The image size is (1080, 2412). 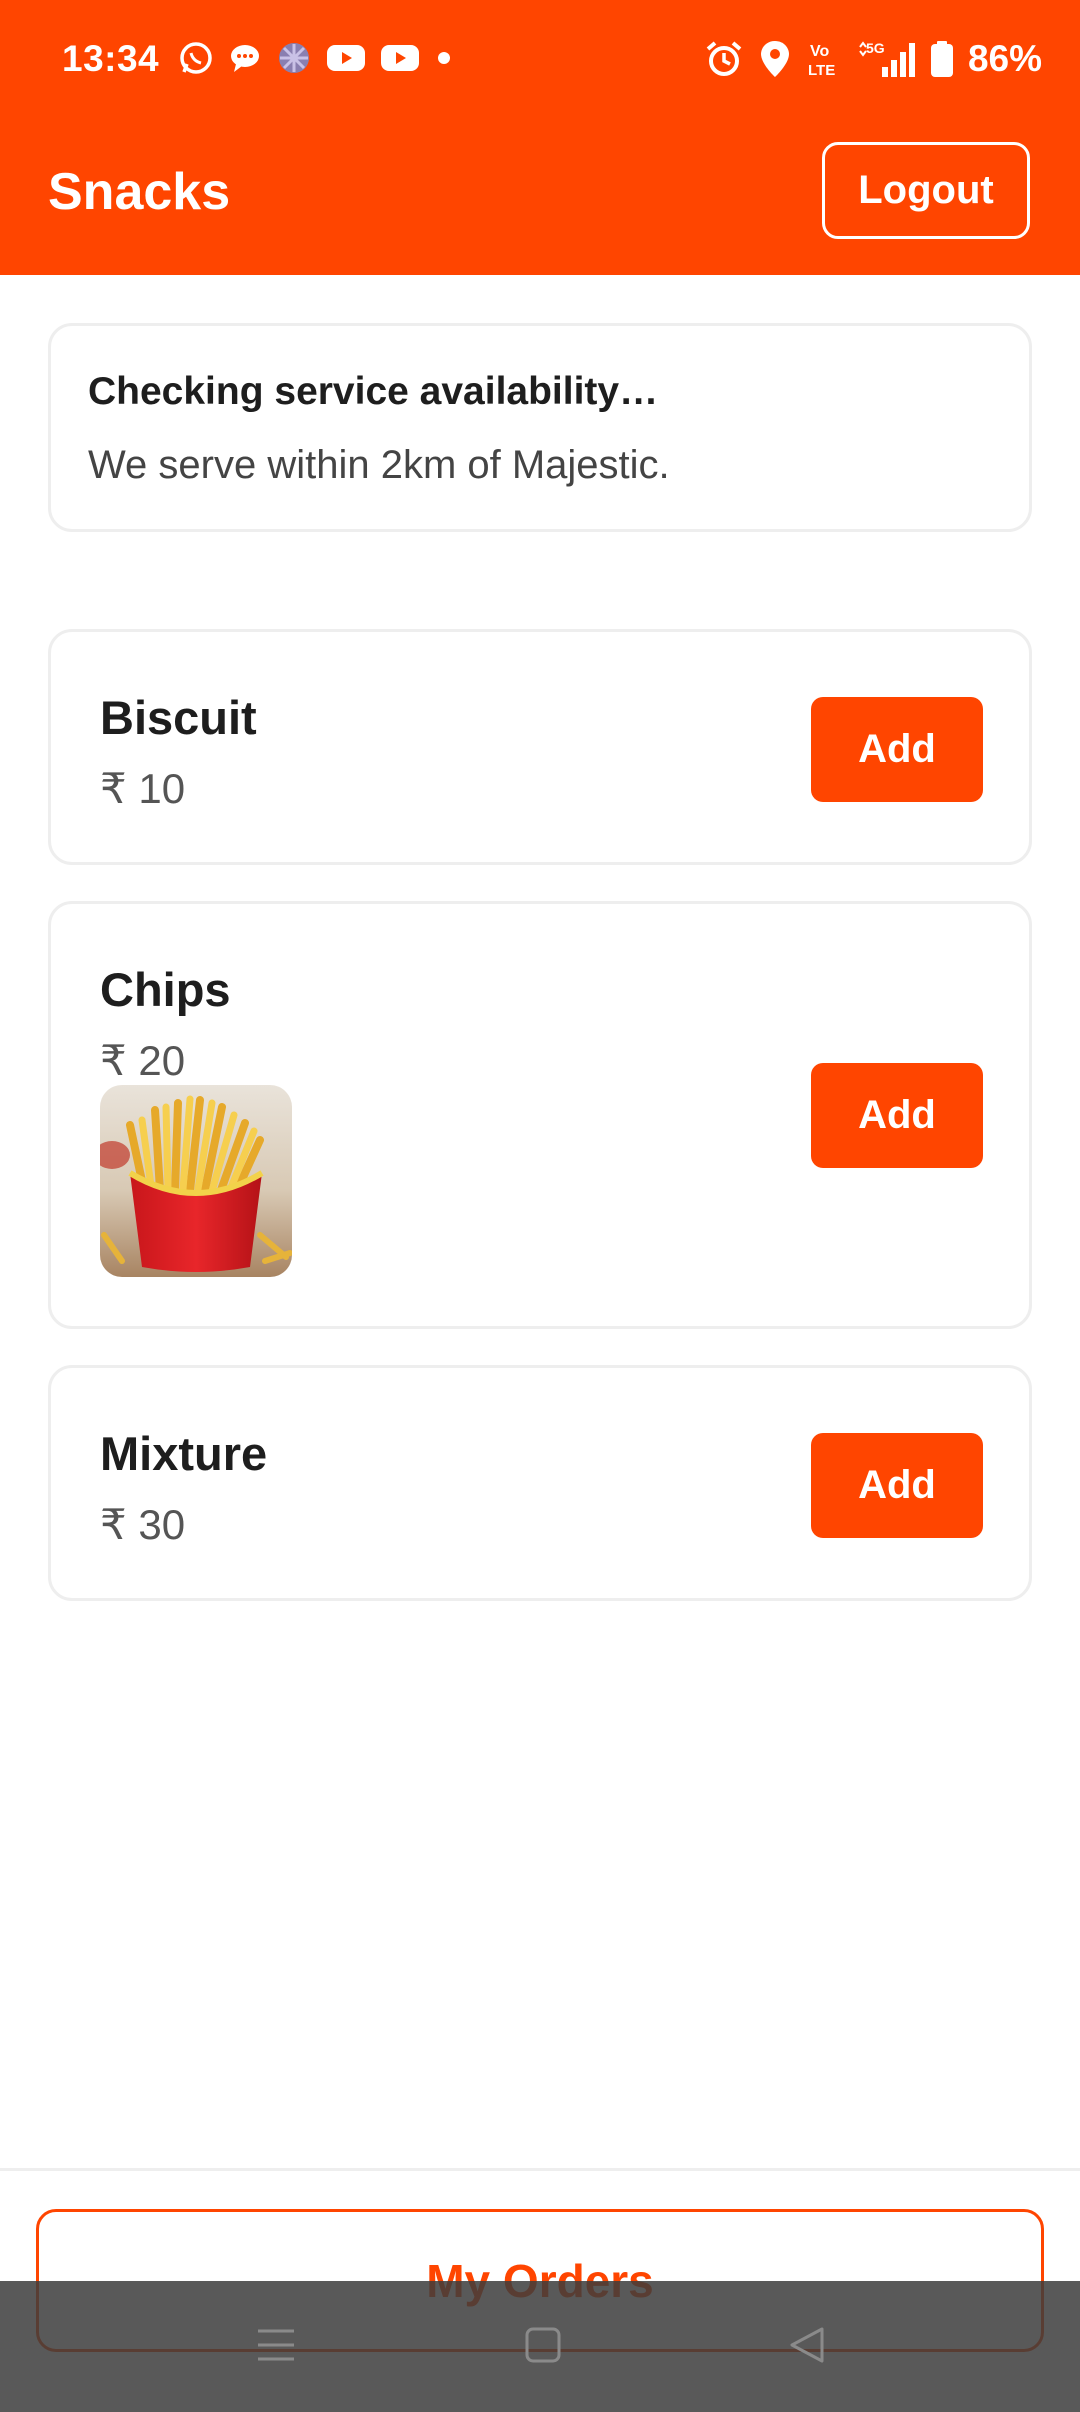 I want to click on home-icon, so click(x=543, y=2345).